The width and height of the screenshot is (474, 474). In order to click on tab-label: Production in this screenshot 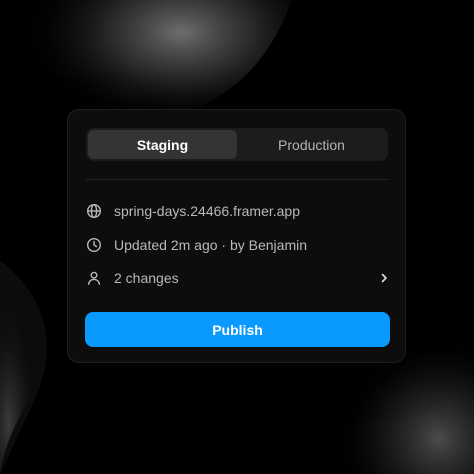, I will do `click(311, 144)`.